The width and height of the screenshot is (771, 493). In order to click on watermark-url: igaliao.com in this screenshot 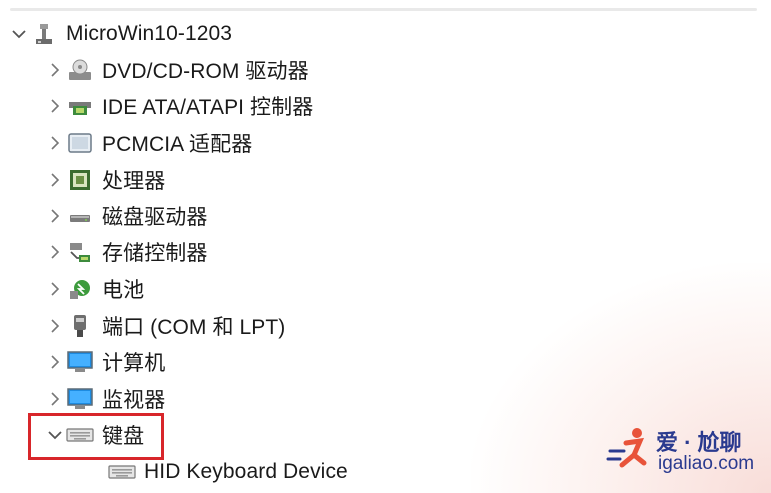, I will do `click(706, 463)`.